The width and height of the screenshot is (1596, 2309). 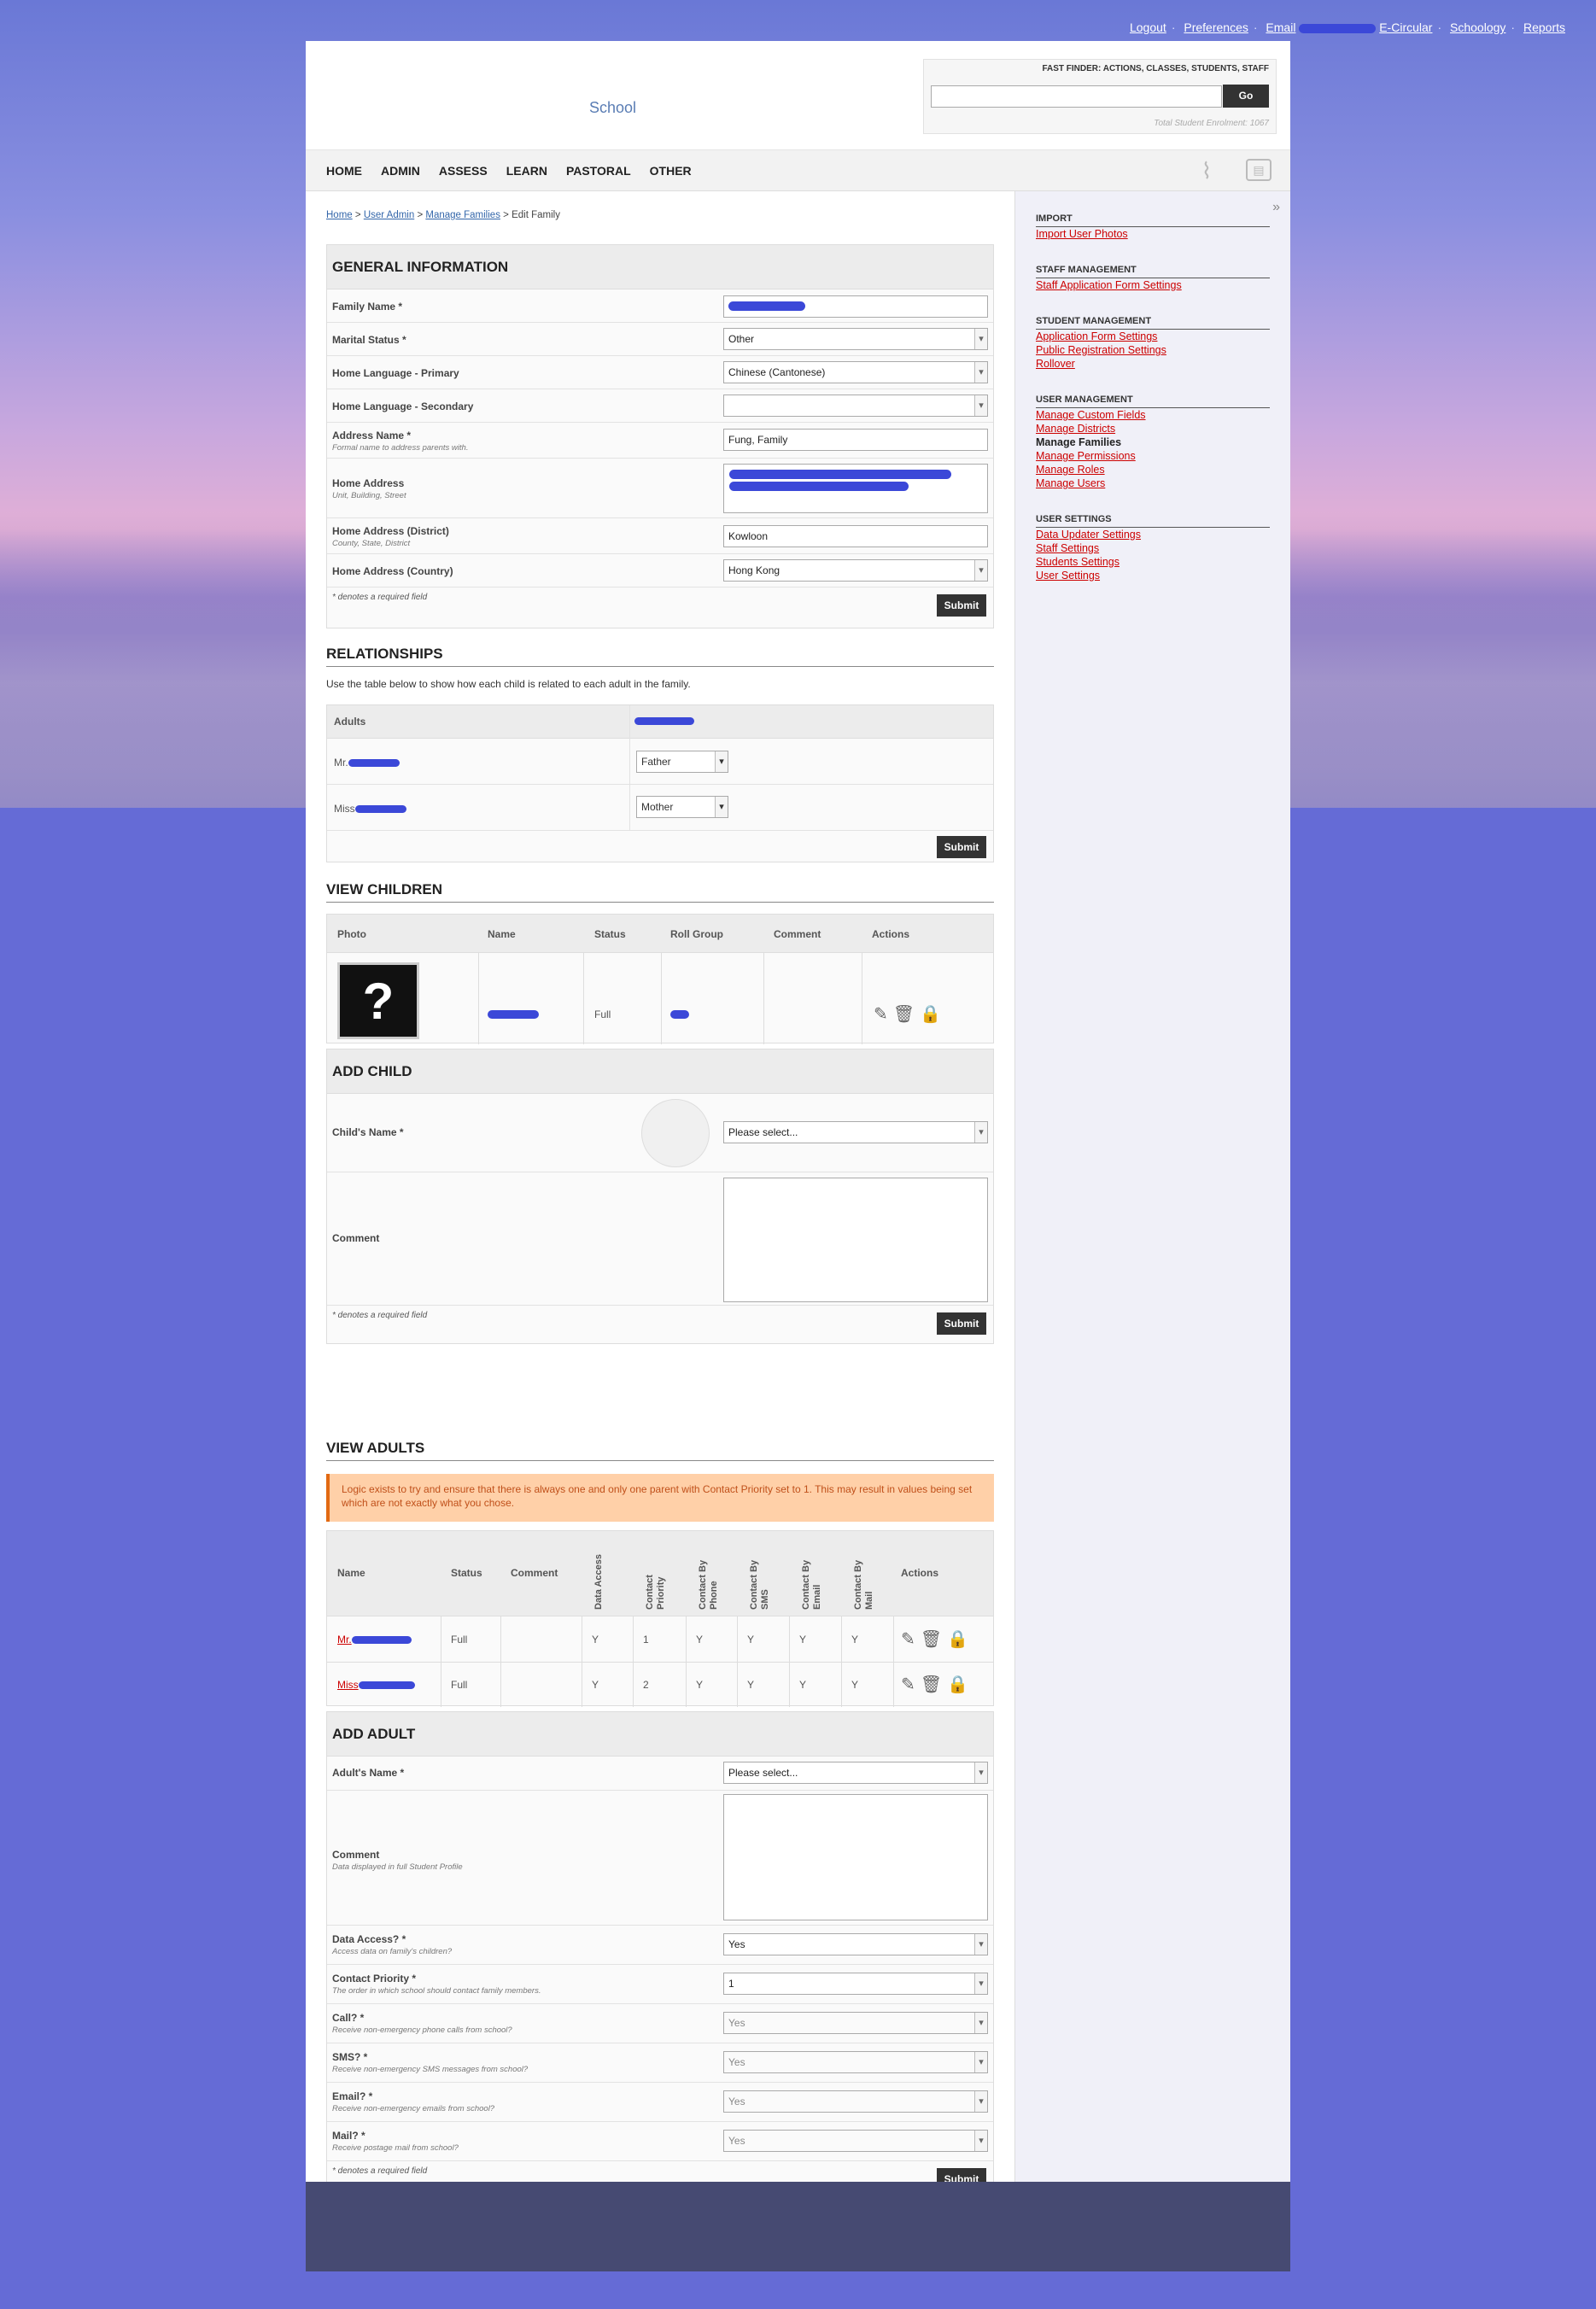 What do you see at coordinates (855, 406) in the screenshot?
I see `secondary-language-select` at bounding box center [855, 406].